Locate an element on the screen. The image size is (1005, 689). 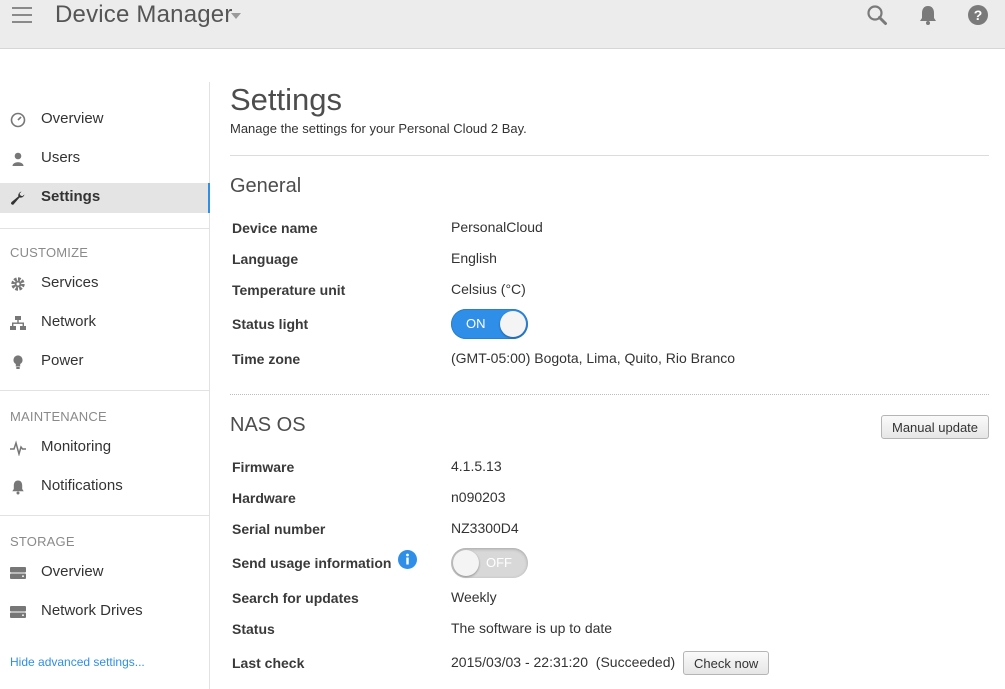
send-usage-toggle: OFF is located at coordinates (489, 563).